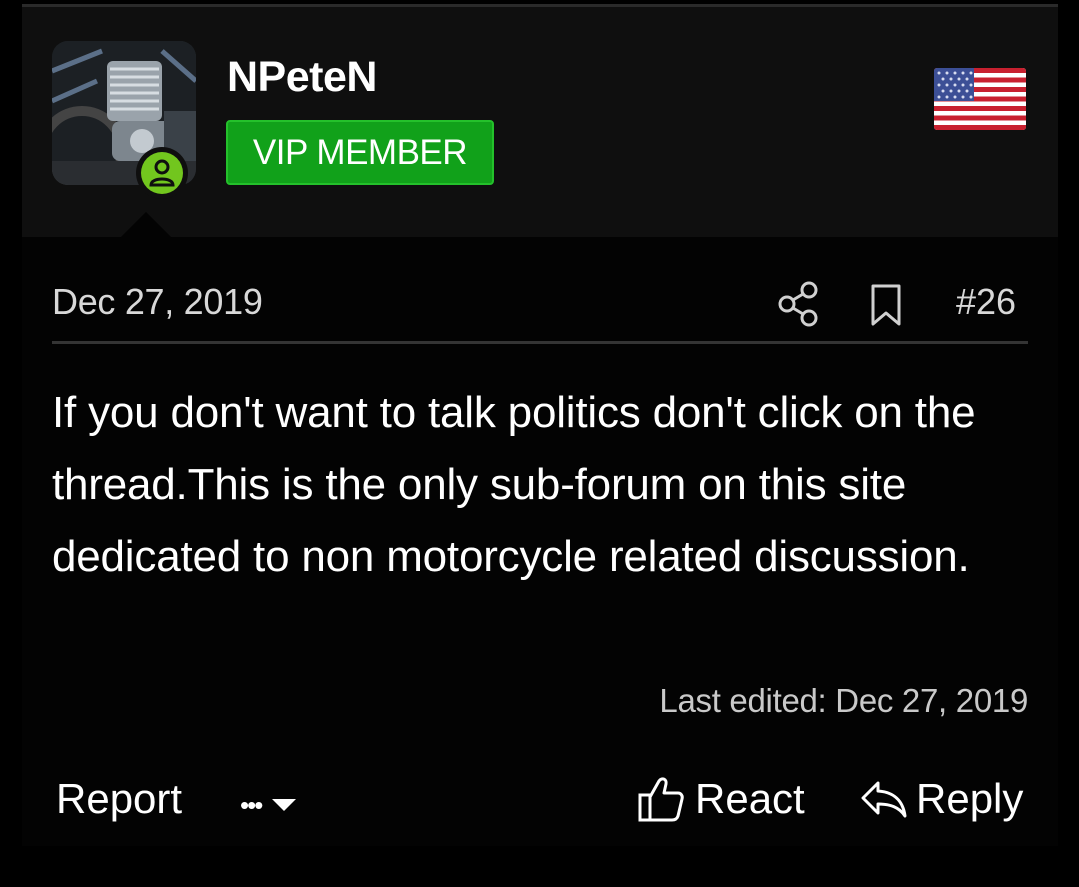  What do you see at coordinates (360, 152) in the screenshot?
I see `user-title-badge: VIP MEMBER` at bounding box center [360, 152].